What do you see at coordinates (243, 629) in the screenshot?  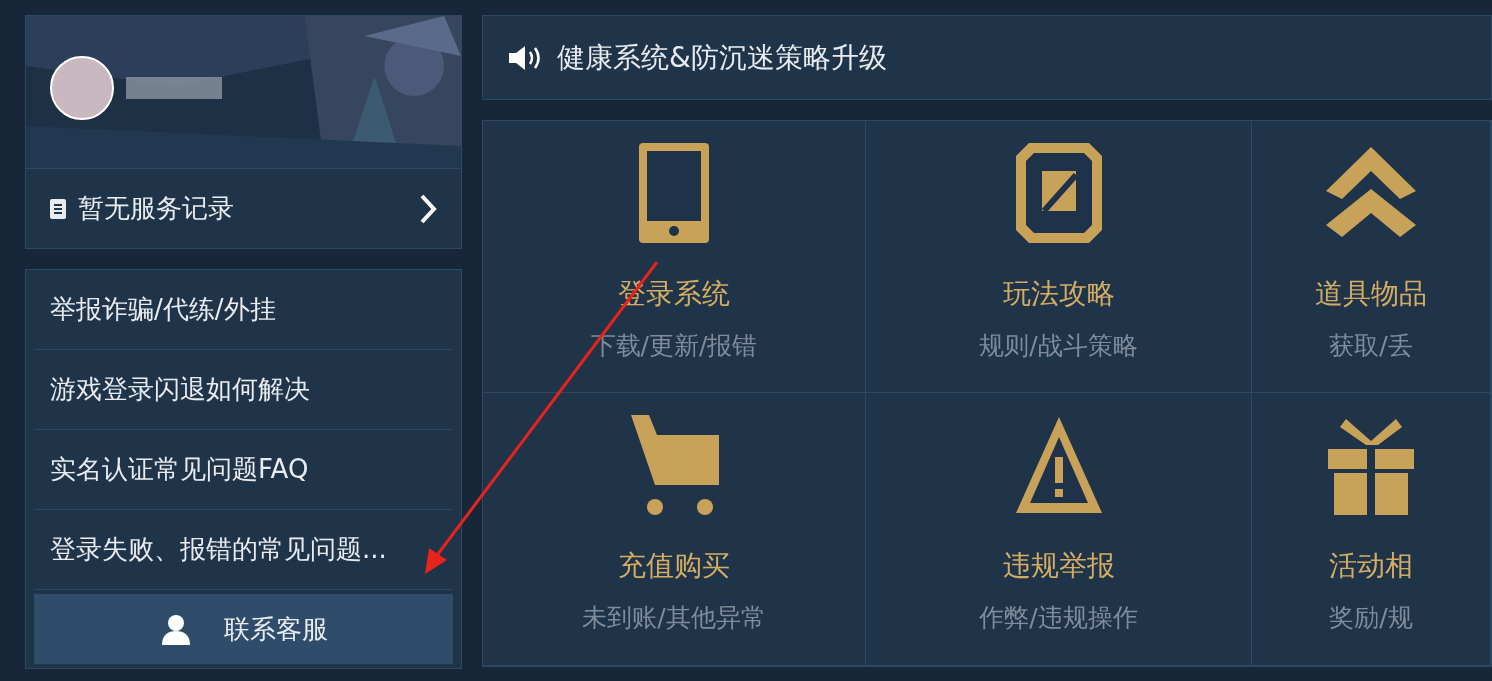 I see `contact-button: 联系客服` at bounding box center [243, 629].